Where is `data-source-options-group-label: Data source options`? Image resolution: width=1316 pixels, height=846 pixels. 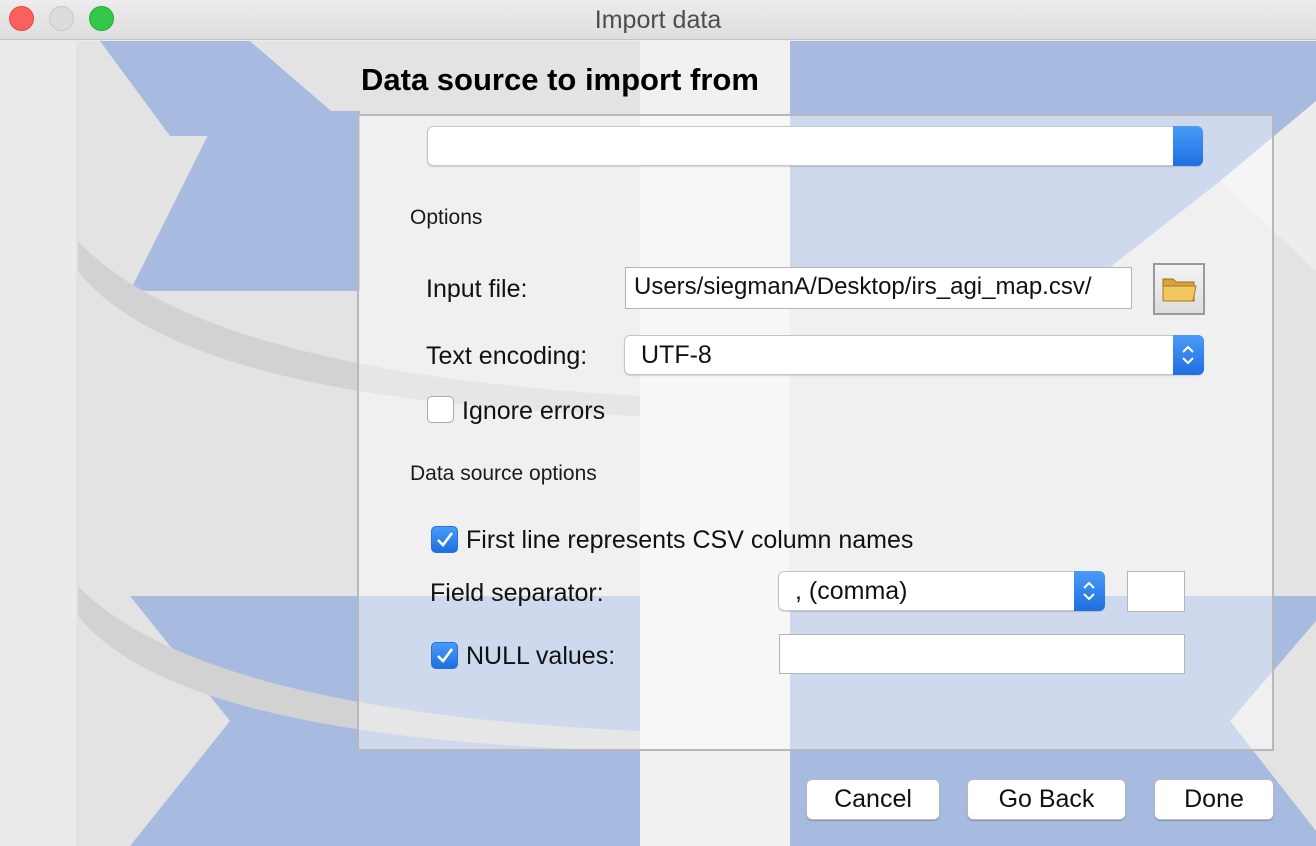 data-source-options-group-label: Data source options is located at coordinates (503, 473).